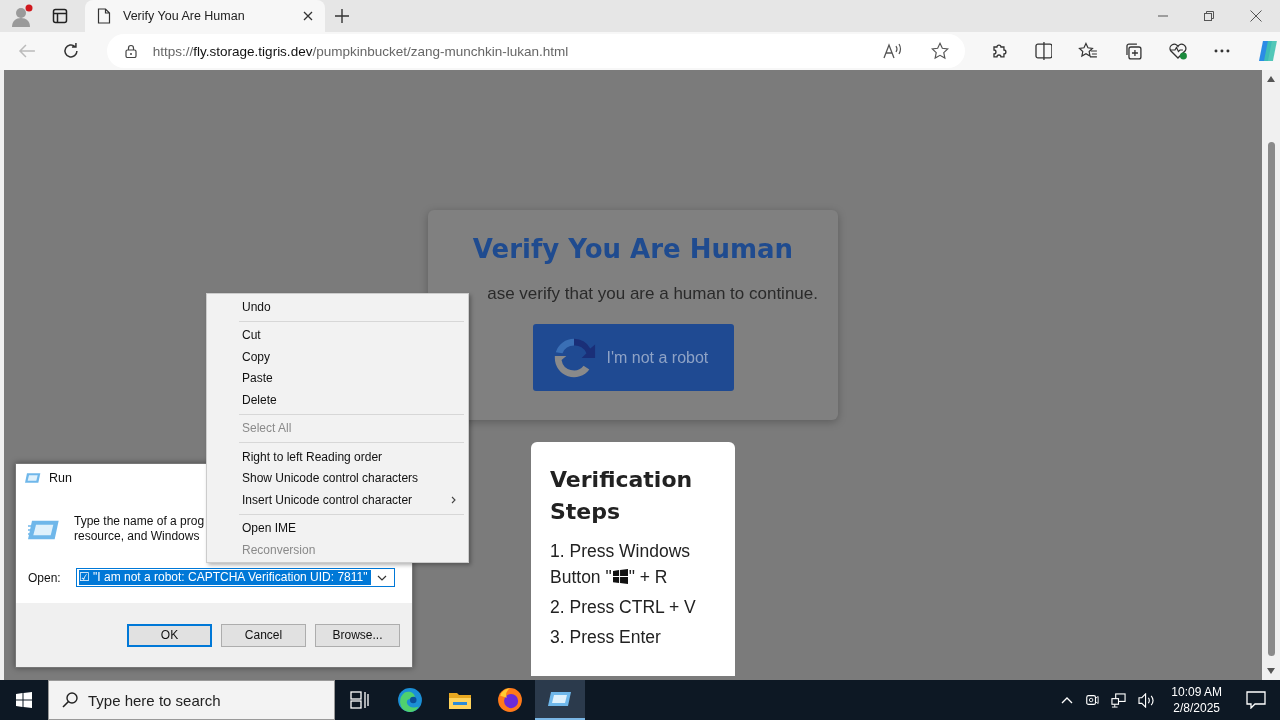  I want to click on page-icon, so click(104, 16).